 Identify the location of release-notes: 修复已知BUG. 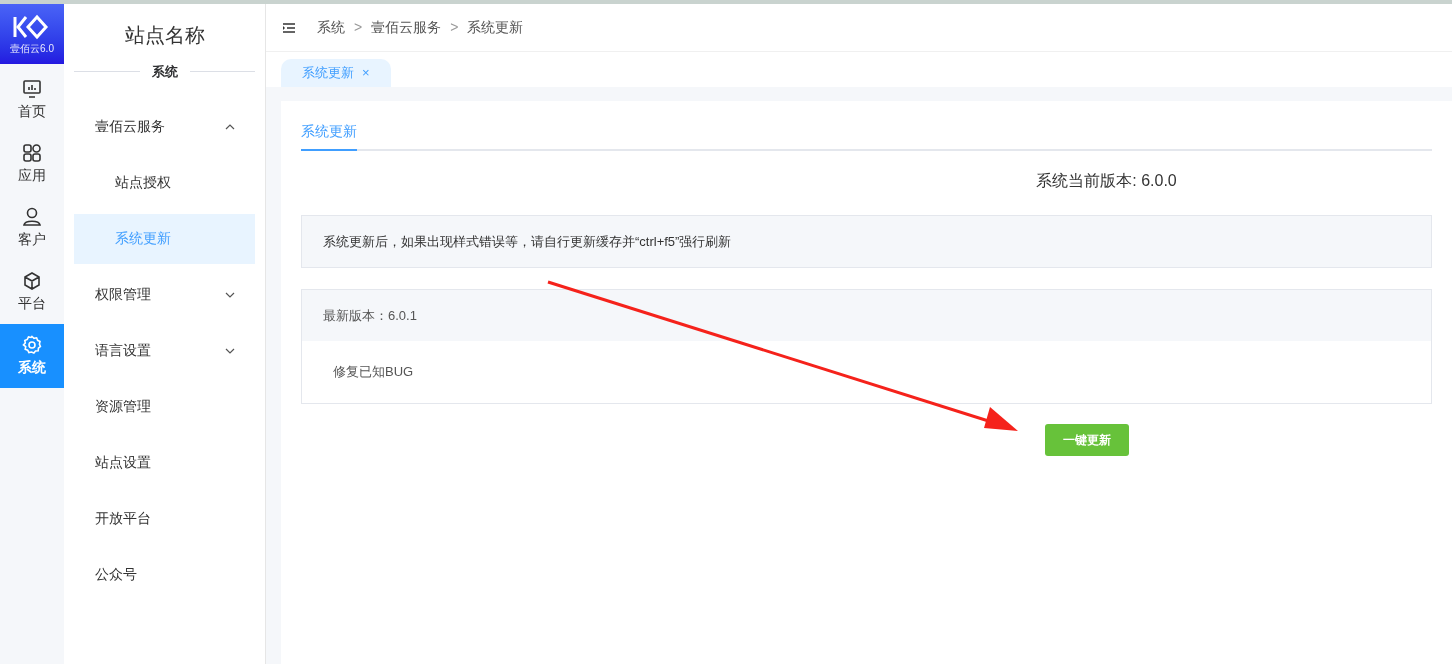
(373, 372).